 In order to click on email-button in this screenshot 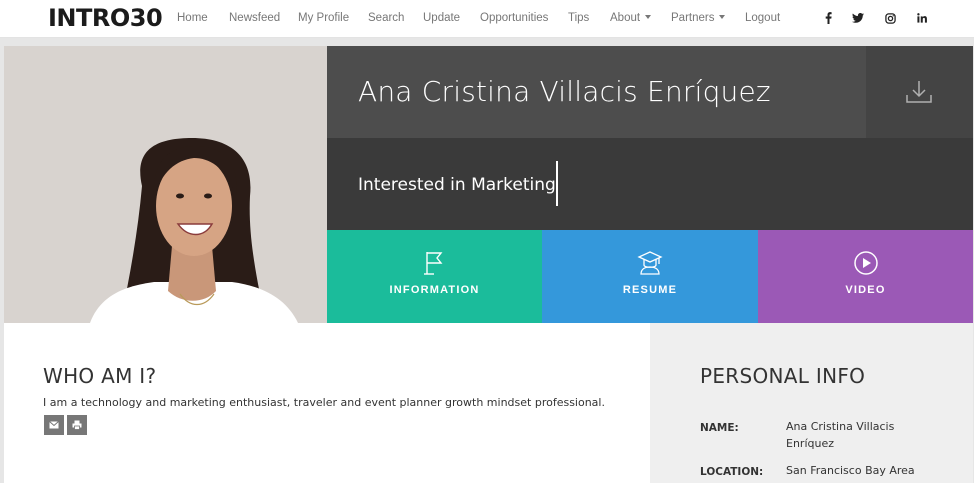, I will do `click(54, 425)`.